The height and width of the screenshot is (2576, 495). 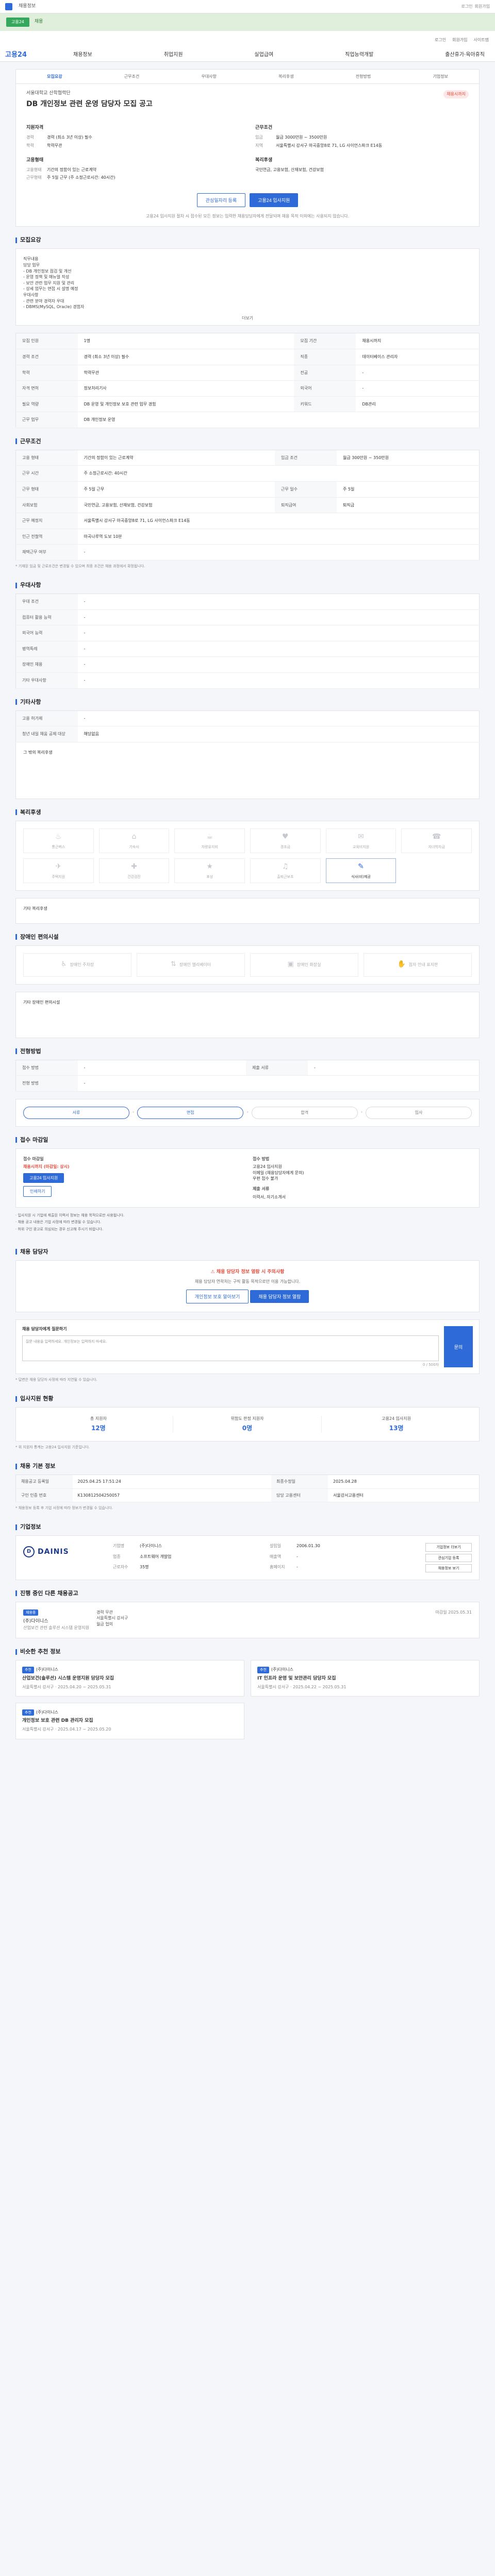 What do you see at coordinates (441, 40) in the screenshot?
I see `util-login: 로그인` at bounding box center [441, 40].